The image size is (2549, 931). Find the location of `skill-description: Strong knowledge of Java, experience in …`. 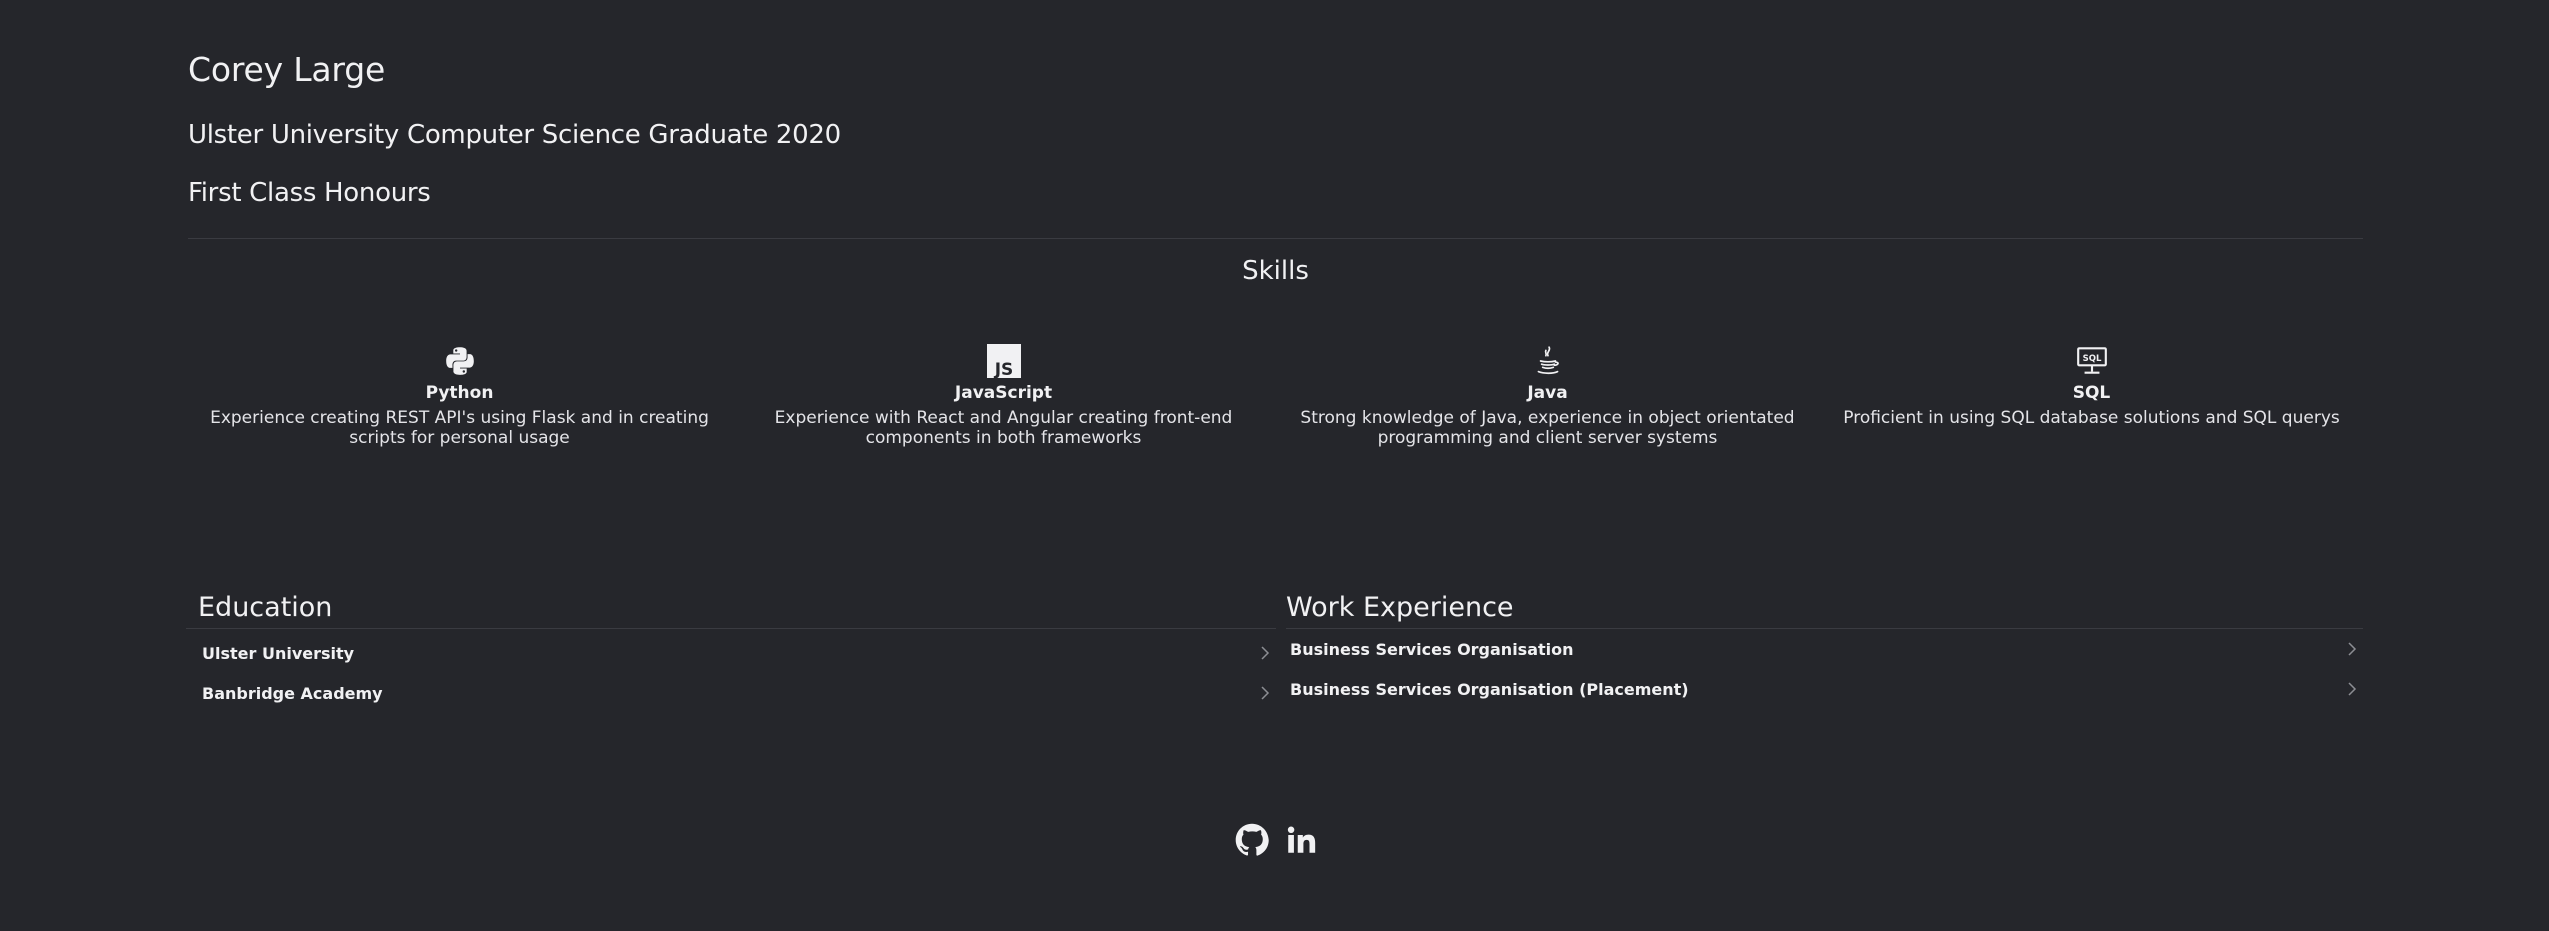

skill-description: Strong knowledge of Java, experience in … is located at coordinates (1547, 428).